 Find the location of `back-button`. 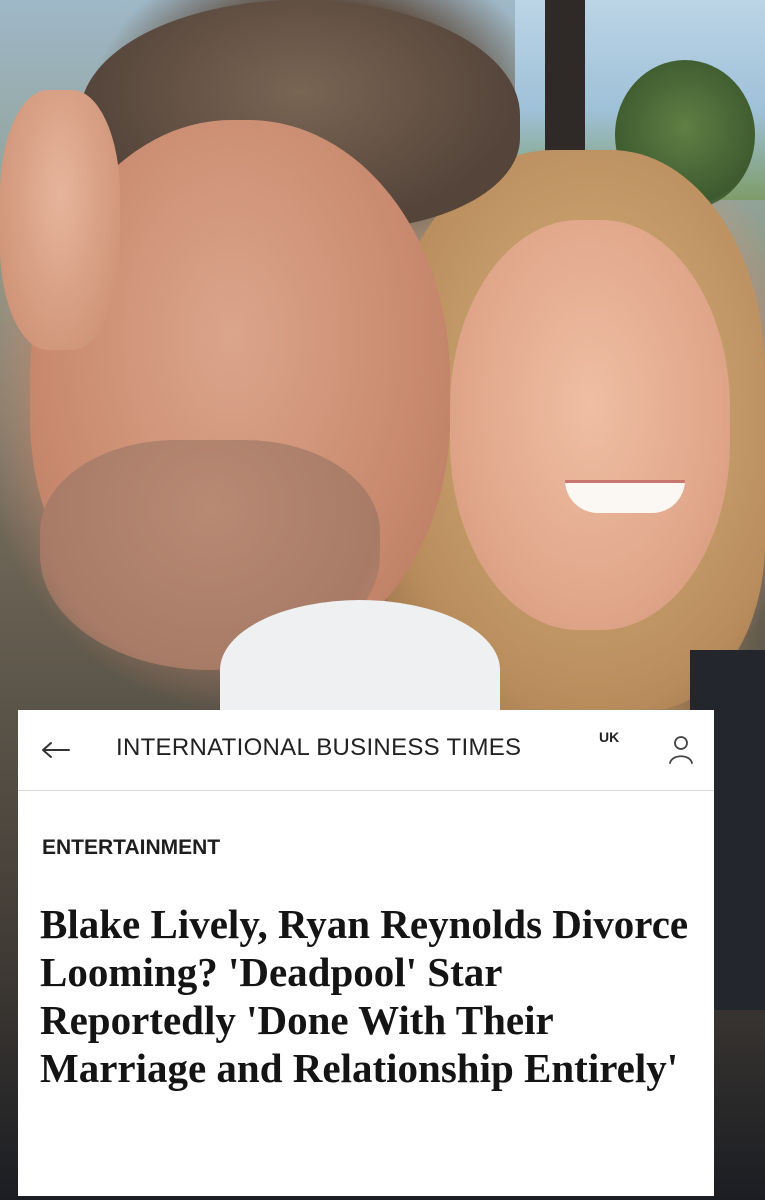

back-button is located at coordinates (56, 750).